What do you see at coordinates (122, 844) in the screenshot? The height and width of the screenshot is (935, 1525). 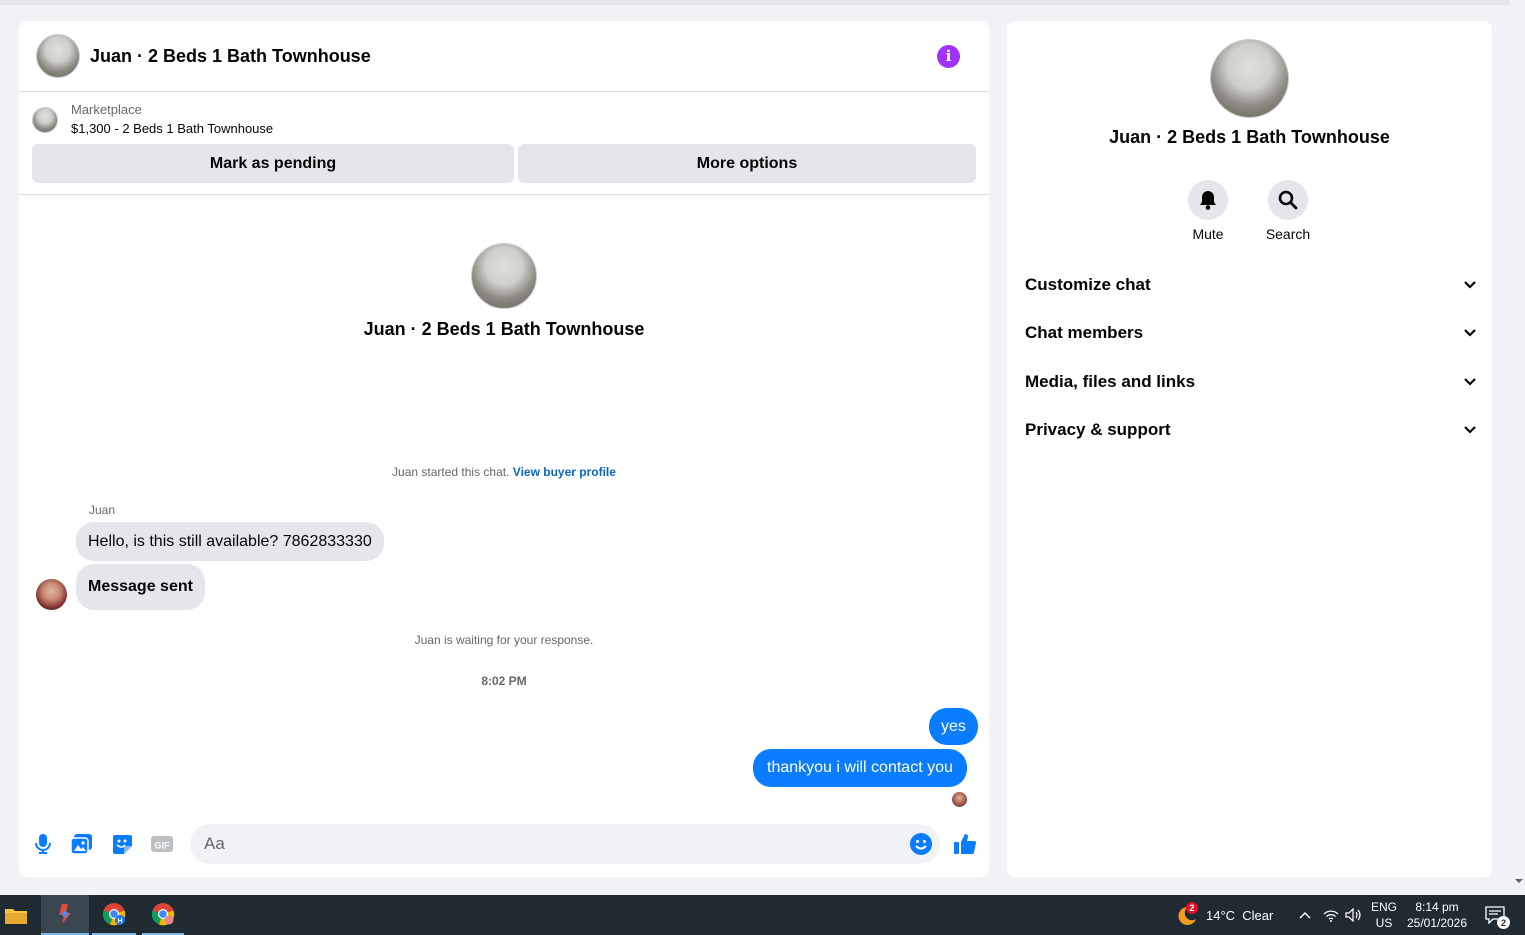 I see `sticker-icon` at bounding box center [122, 844].